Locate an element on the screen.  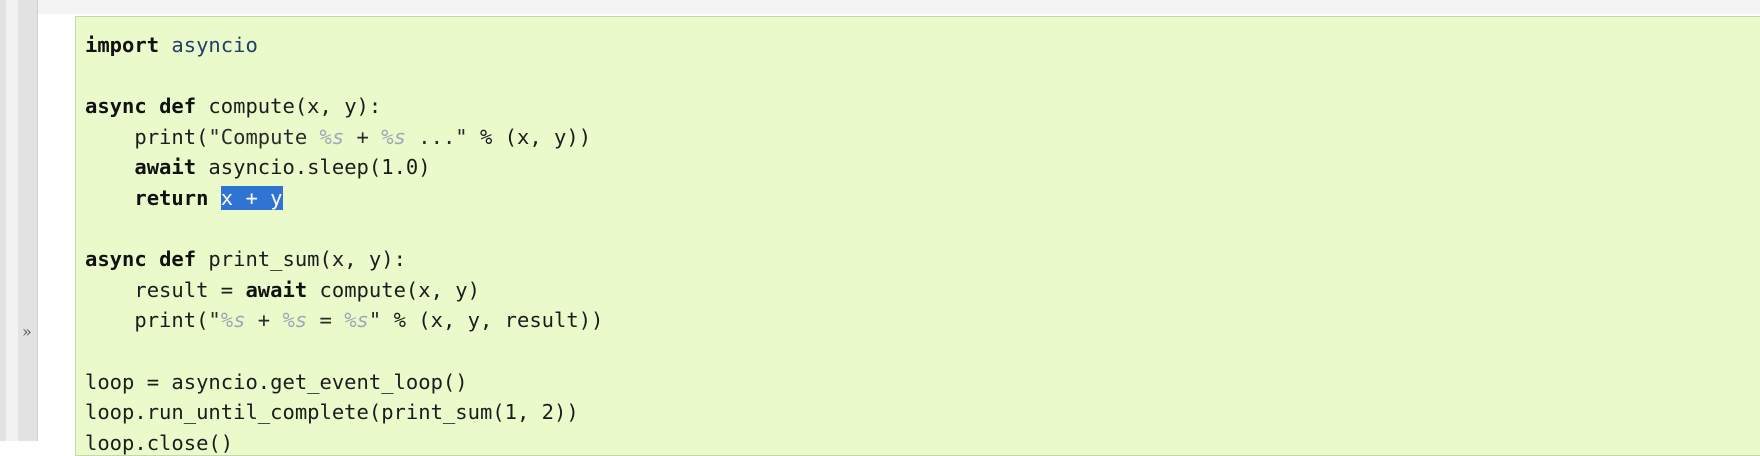
code-line: import asyncio is located at coordinates (922, 45).